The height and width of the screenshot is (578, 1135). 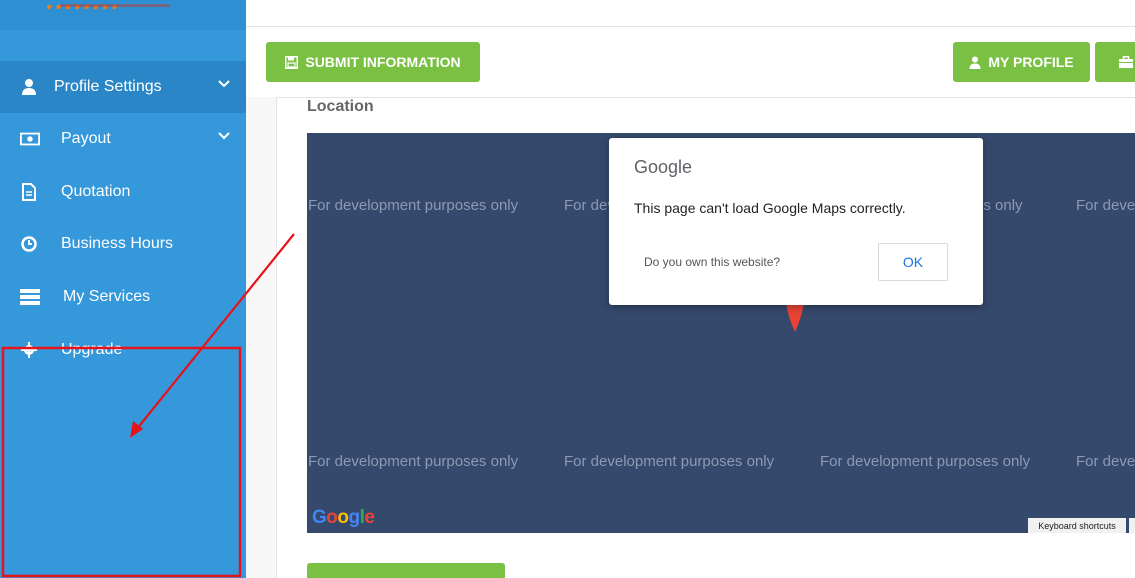 I want to click on my-profile-button: MY PROFILE, so click(x=1021, y=62).